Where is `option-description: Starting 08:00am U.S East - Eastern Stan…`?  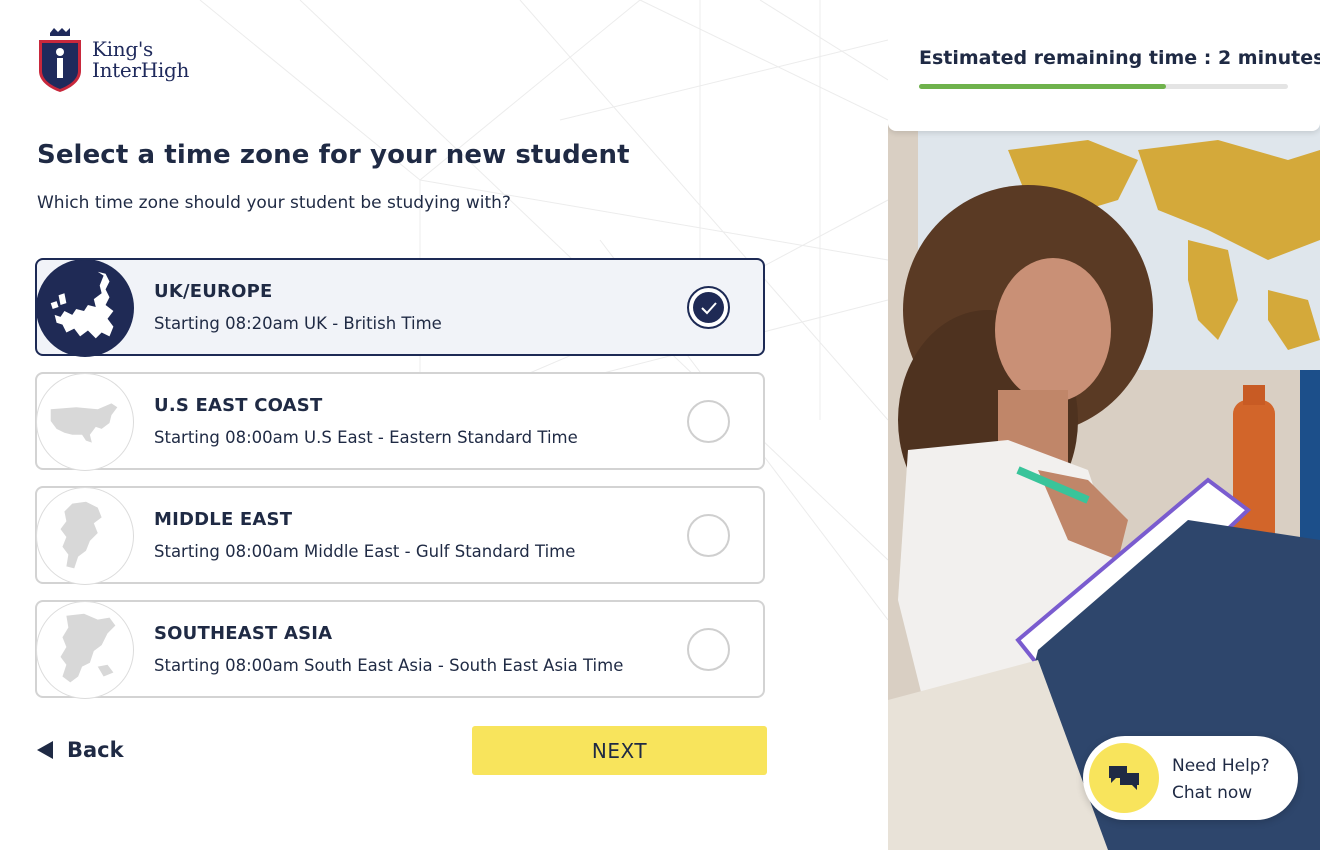 option-description: Starting 08:00am U.S East - Eastern Stan… is located at coordinates (366, 437).